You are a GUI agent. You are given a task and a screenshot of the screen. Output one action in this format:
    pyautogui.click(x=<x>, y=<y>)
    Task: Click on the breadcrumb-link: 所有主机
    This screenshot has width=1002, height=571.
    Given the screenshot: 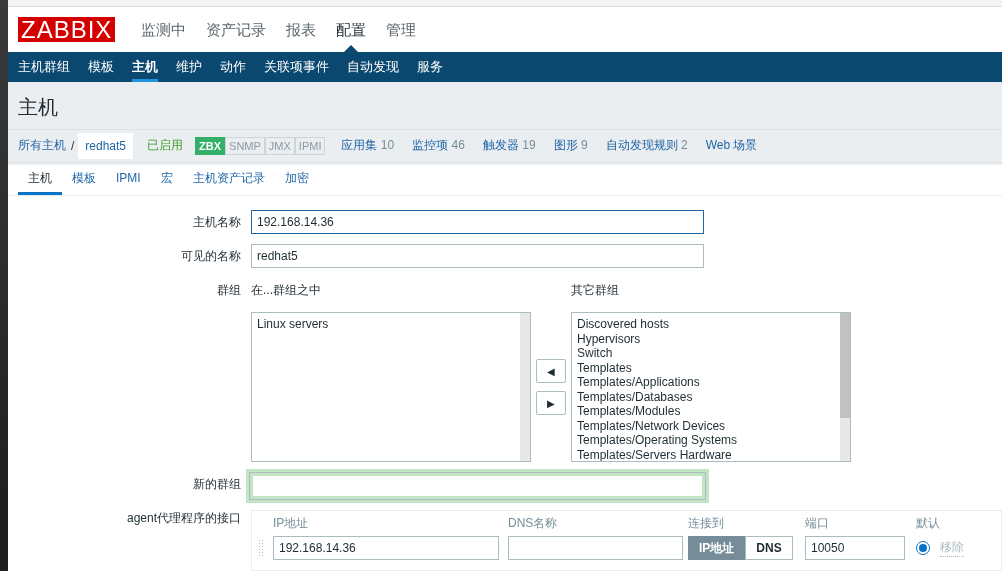 What is the action you would take?
    pyautogui.click(x=42, y=146)
    